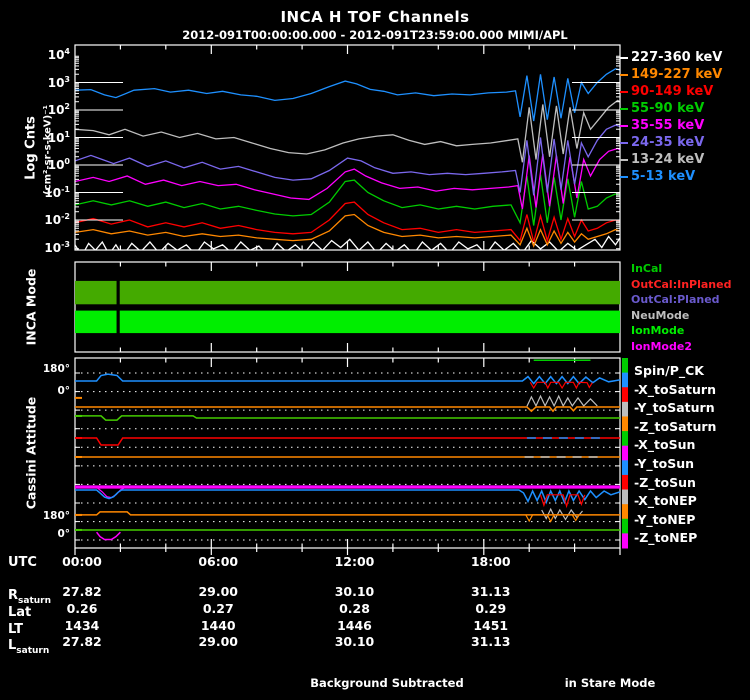  Describe the element at coordinates (31, 307) in the screenshot. I see `mode-panel-label: INCA Mode` at that location.